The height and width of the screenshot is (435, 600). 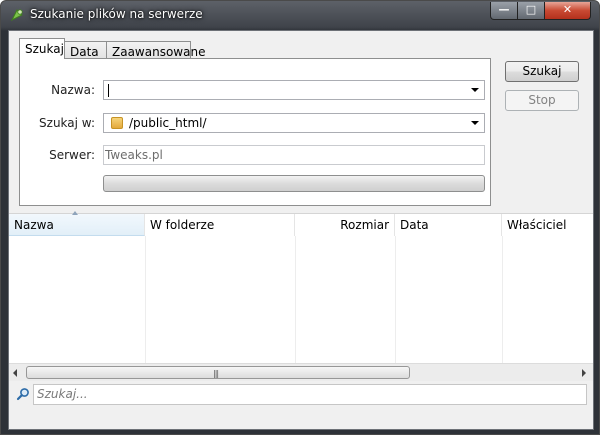 What do you see at coordinates (155, 50) in the screenshot?
I see `tab-zaawansowane: Zaawansowane` at bounding box center [155, 50].